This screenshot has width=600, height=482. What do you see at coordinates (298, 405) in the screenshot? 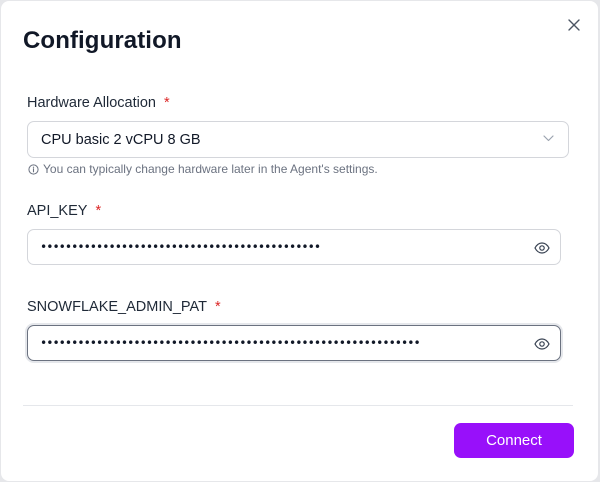
I see `footer-divider` at bounding box center [298, 405].